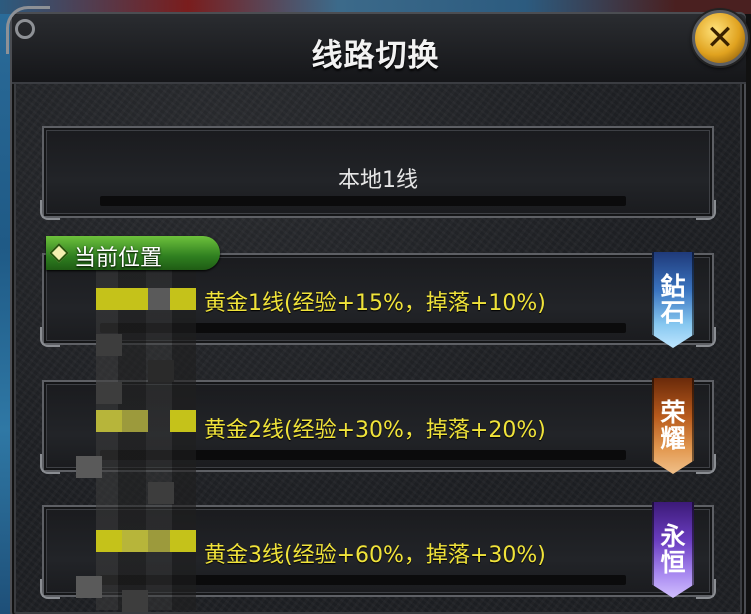 This screenshot has height=614, width=751. I want to click on honor-badge: 荣 耀, so click(673, 426).